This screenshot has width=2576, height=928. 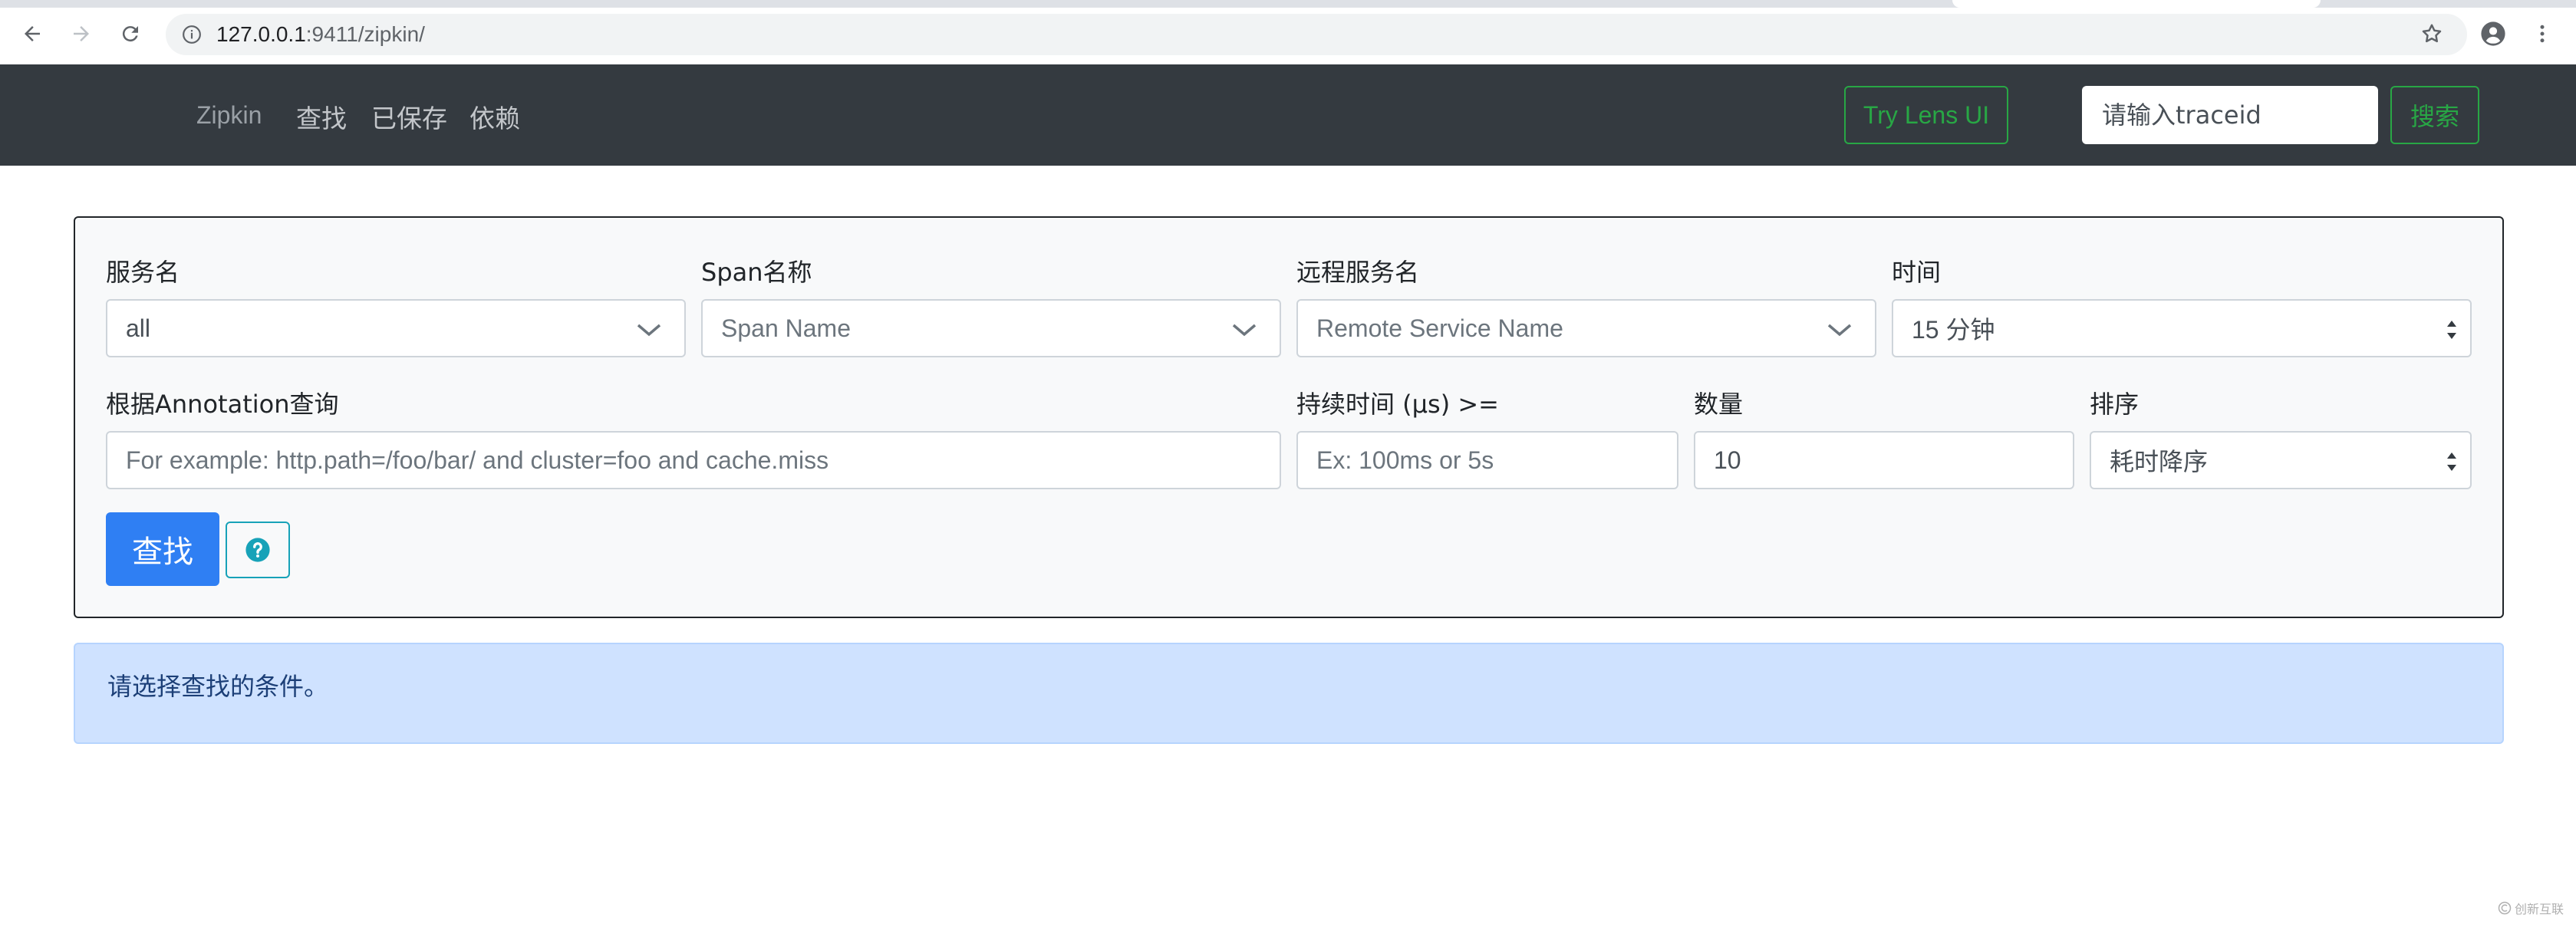 I want to click on sort-label: 排序, so click(x=2115, y=405).